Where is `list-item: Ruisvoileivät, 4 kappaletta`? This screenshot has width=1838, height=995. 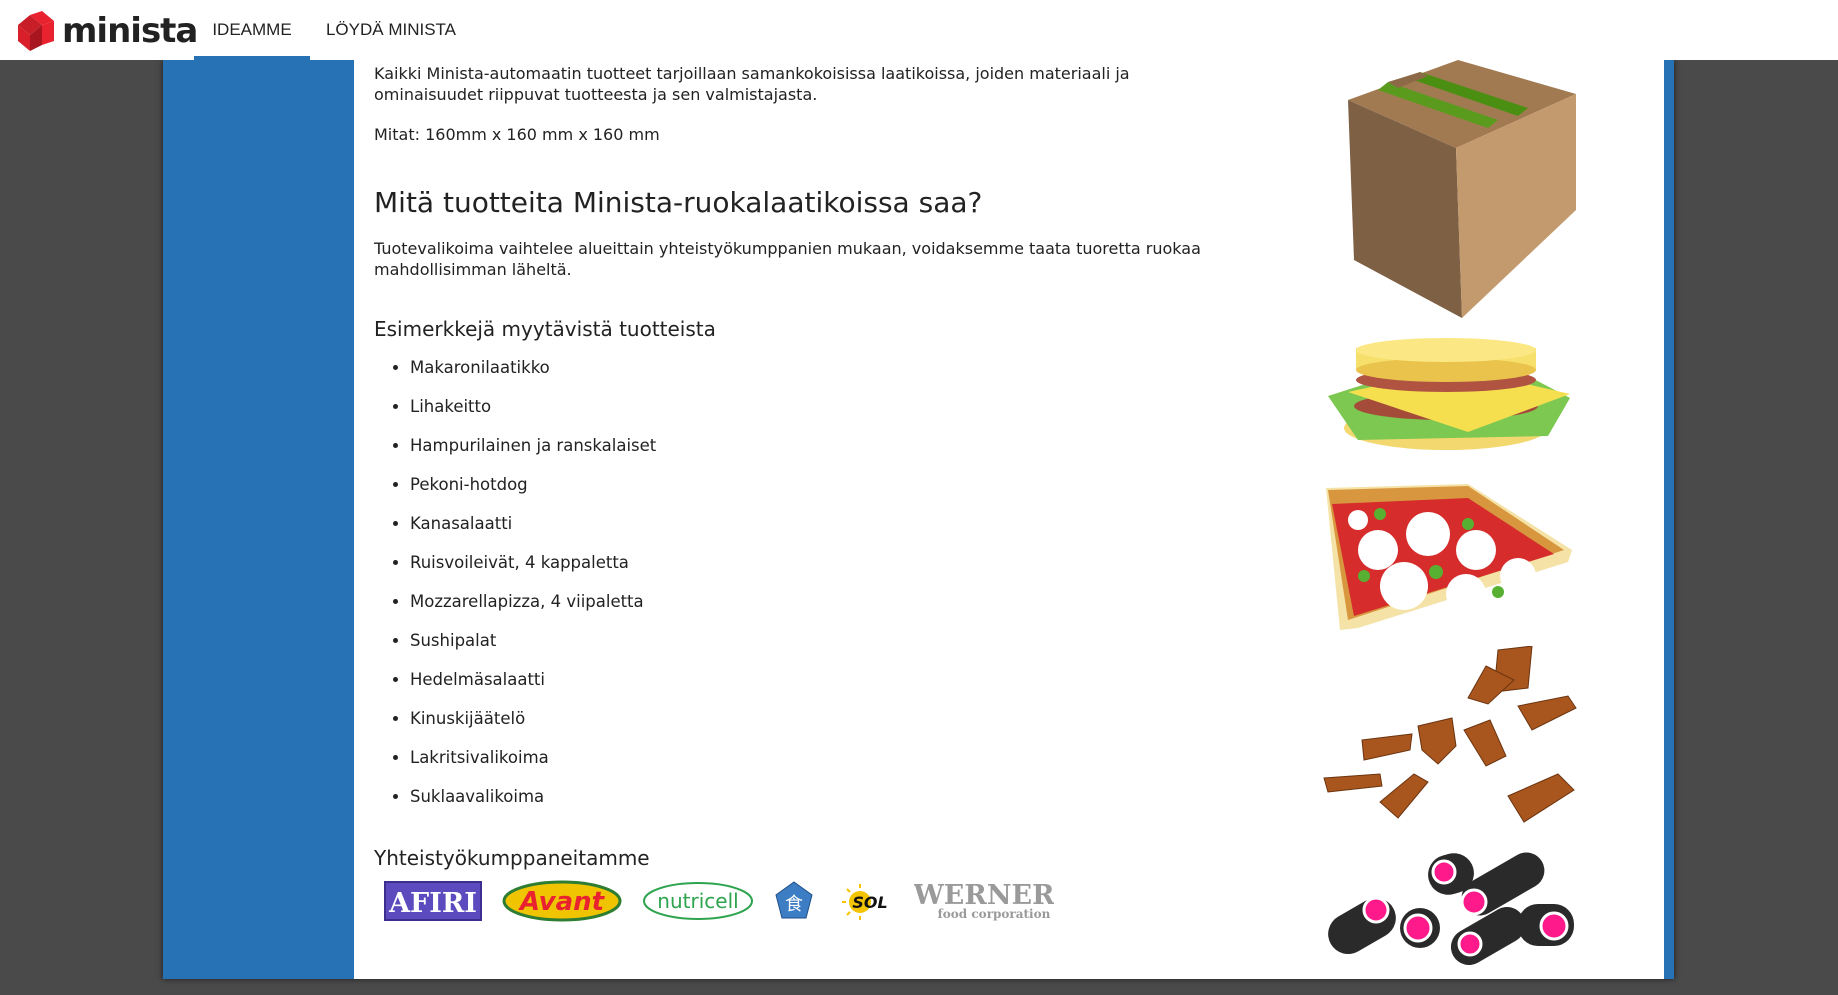
list-item: Ruisvoileivät, 4 kappaletta is located at coordinates (533, 562).